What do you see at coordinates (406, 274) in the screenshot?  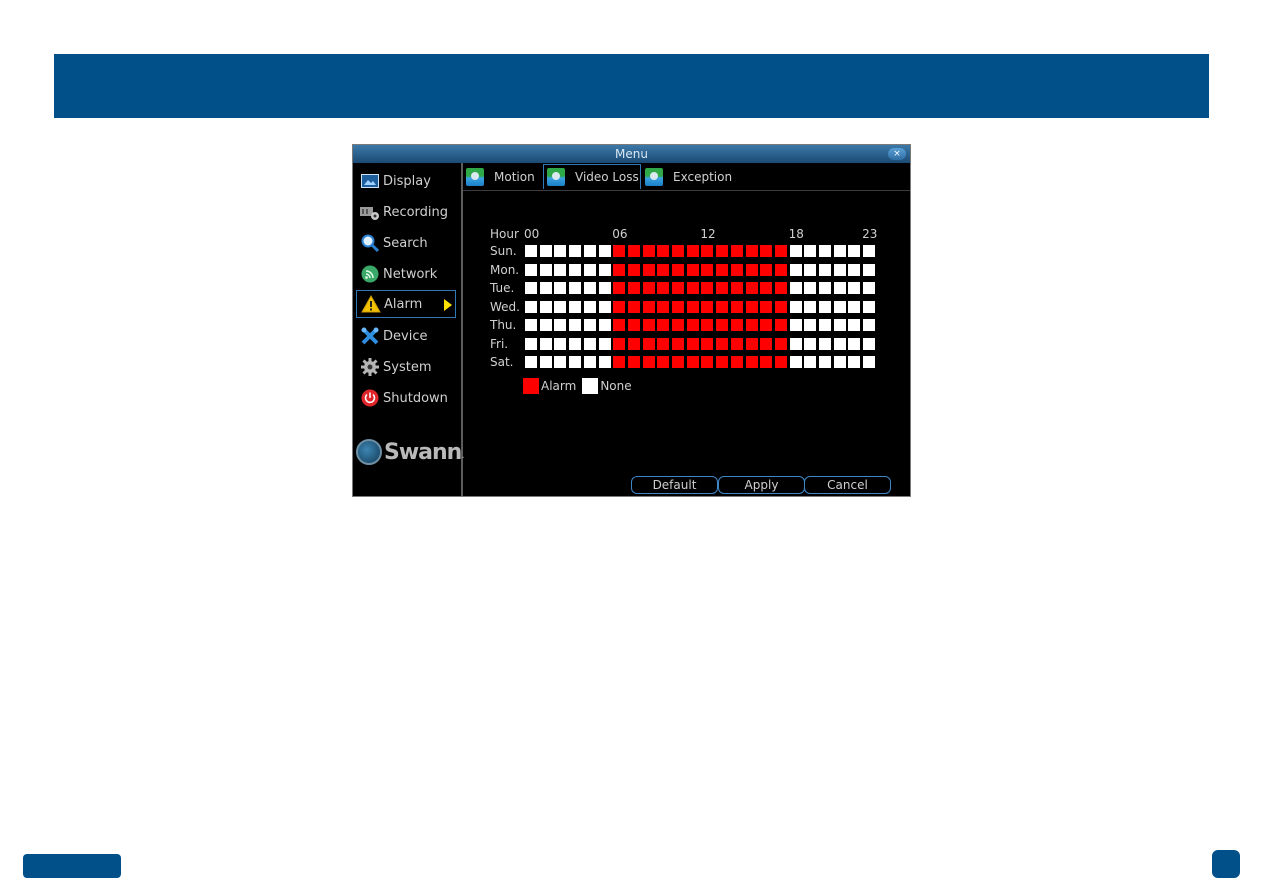 I see `sidebar-item-network: Network` at bounding box center [406, 274].